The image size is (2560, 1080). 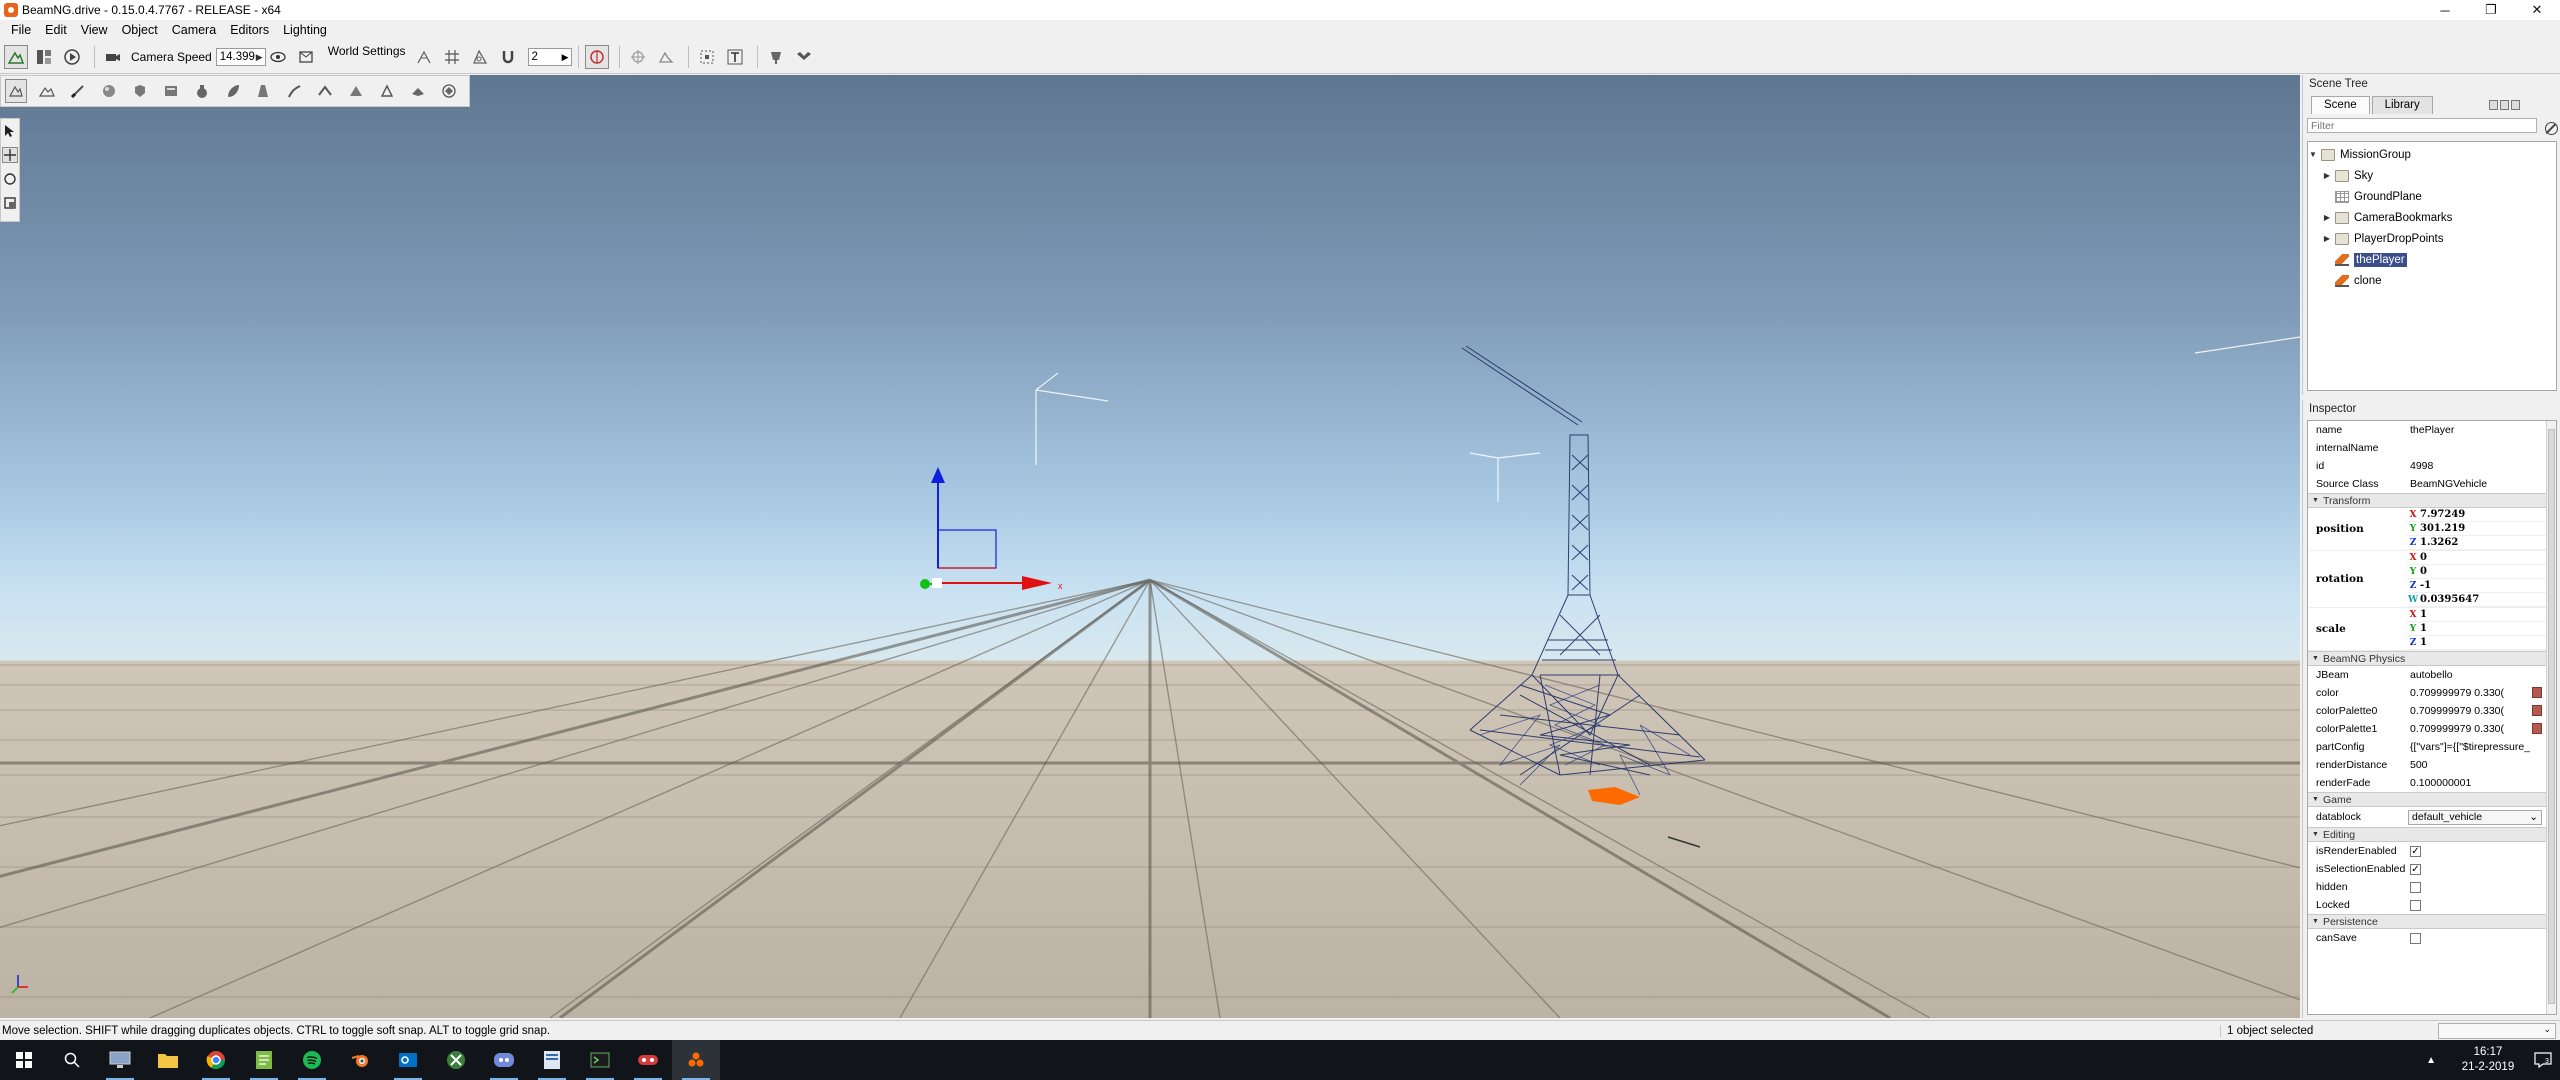 What do you see at coordinates (735, 57) in the screenshot?
I see `text-label-icon` at bounding box center [735, 57].